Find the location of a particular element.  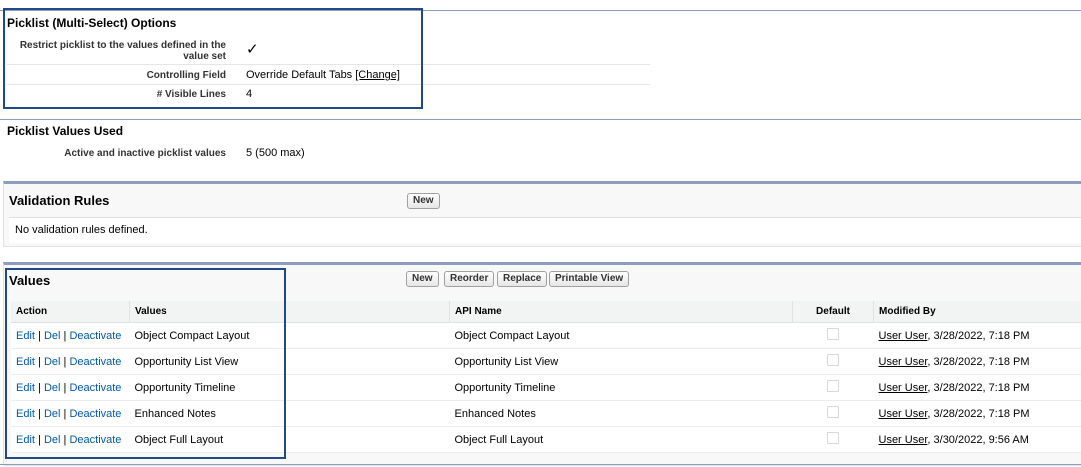

validation-rules-title: Validation Rules is located at coordinates (59, 200).